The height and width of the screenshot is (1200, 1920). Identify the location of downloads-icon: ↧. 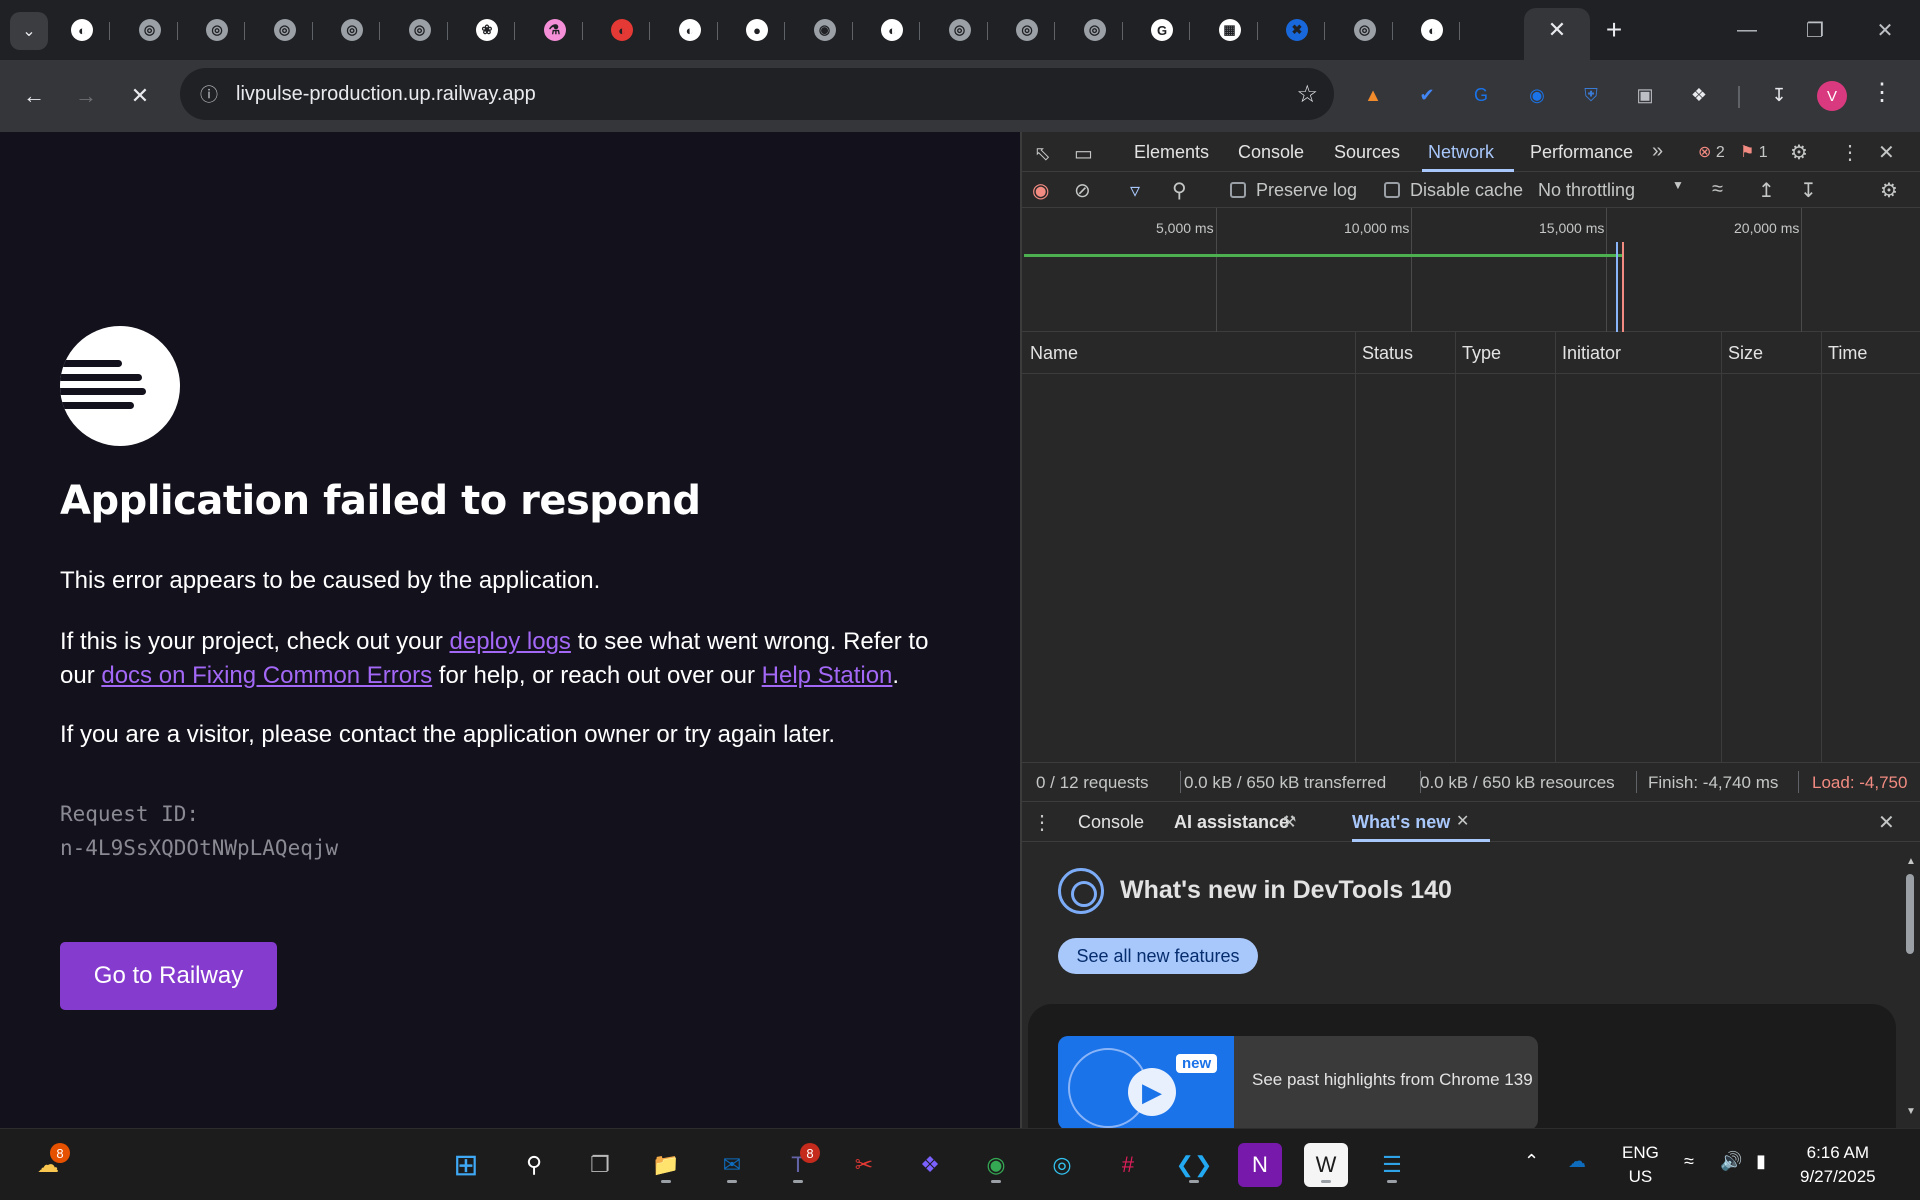
(1779, 95).